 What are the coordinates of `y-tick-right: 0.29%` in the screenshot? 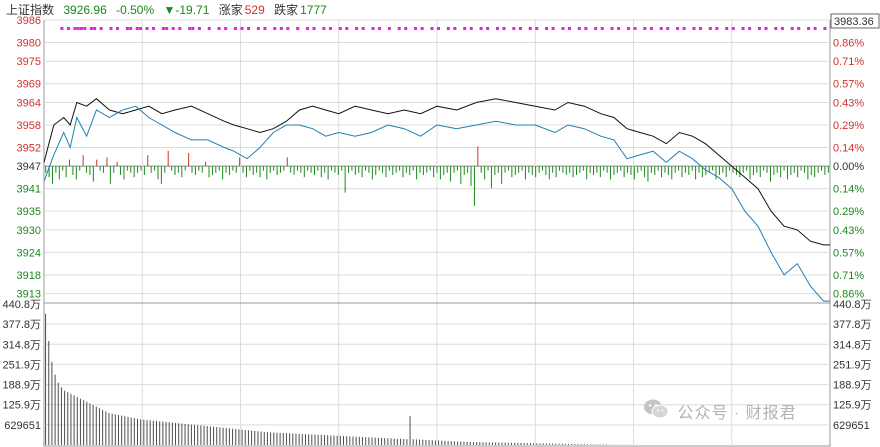 It's located at (848, 126).